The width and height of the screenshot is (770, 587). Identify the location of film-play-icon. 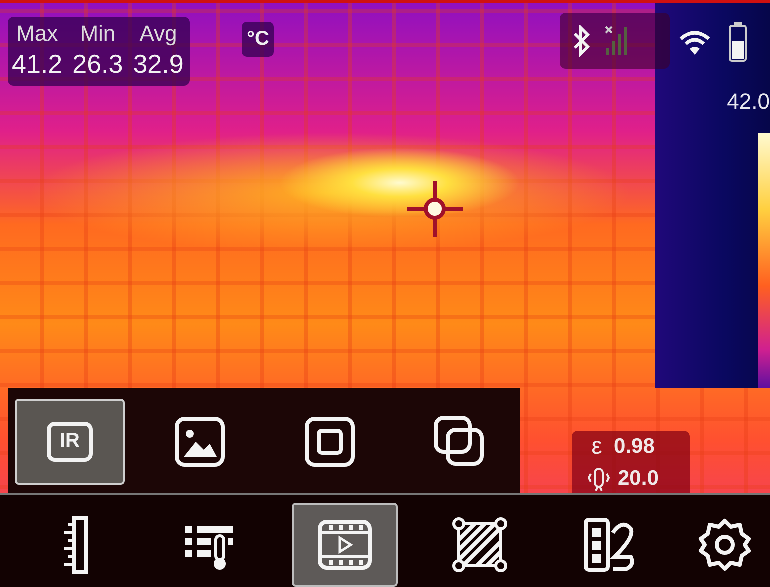
(345, 545).